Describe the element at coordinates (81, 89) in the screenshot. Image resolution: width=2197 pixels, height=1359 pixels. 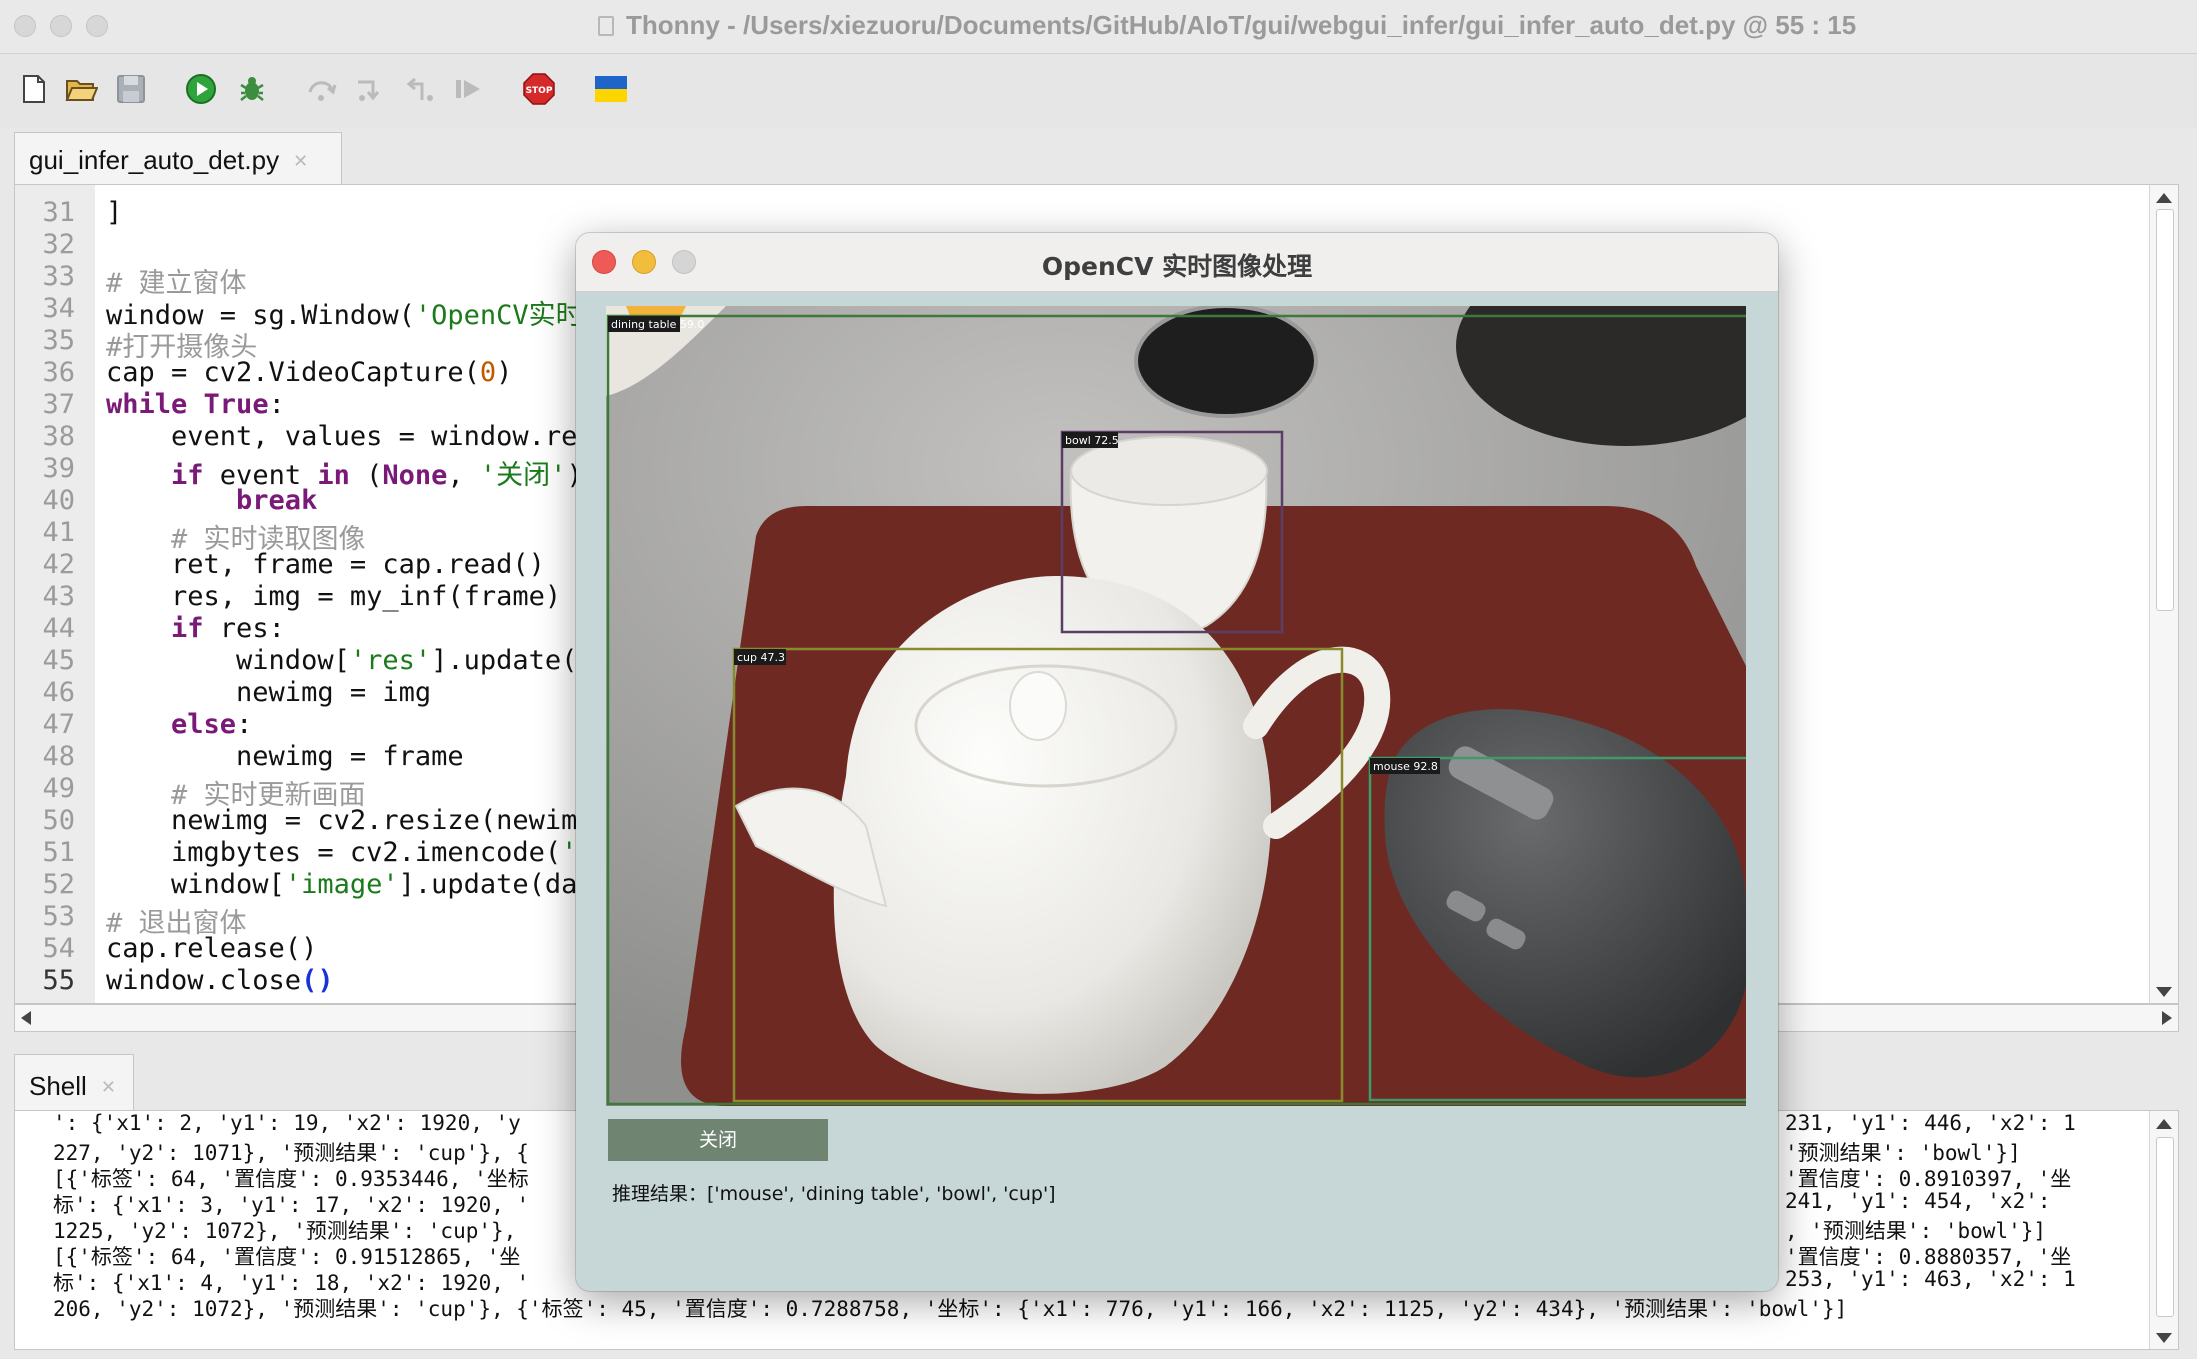
I see `open-folder-icon` at that location.